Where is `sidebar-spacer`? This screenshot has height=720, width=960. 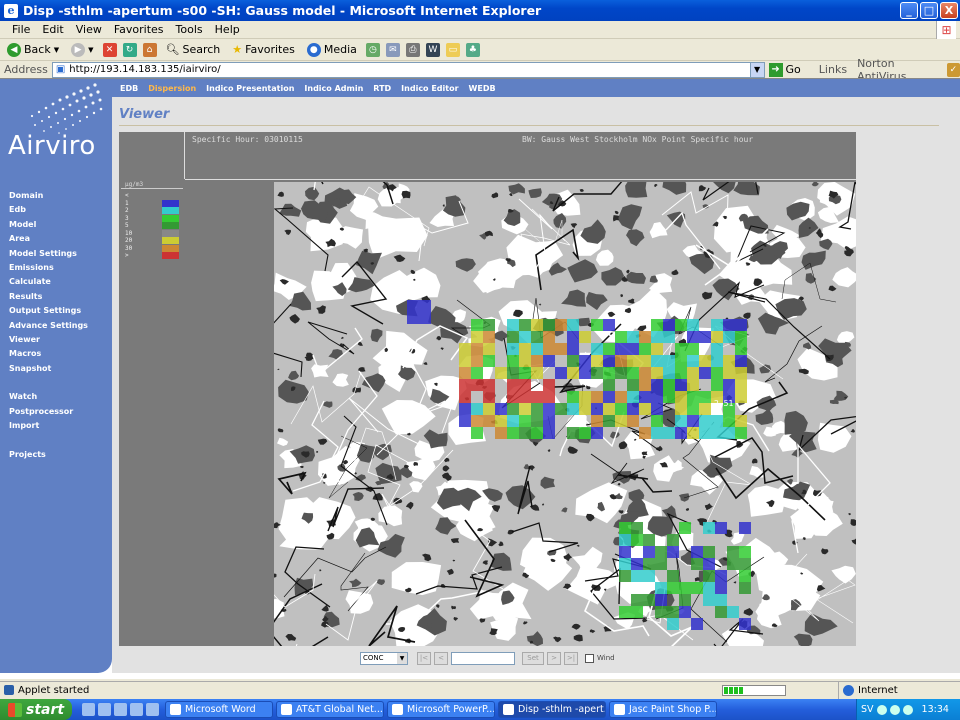 sidebar-spacer is located at coordinates (48, 383).